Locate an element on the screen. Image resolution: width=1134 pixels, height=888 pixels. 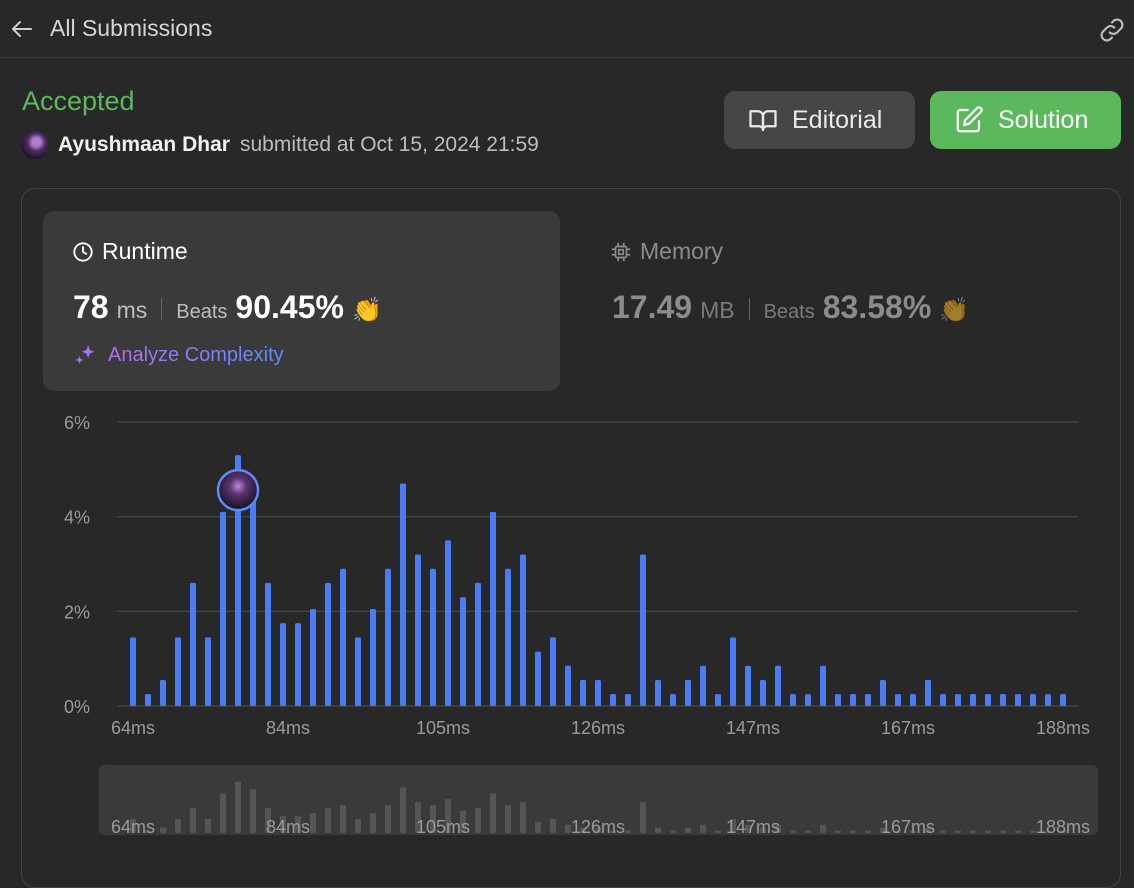
clock-icon is located at coordinates (83, 251).